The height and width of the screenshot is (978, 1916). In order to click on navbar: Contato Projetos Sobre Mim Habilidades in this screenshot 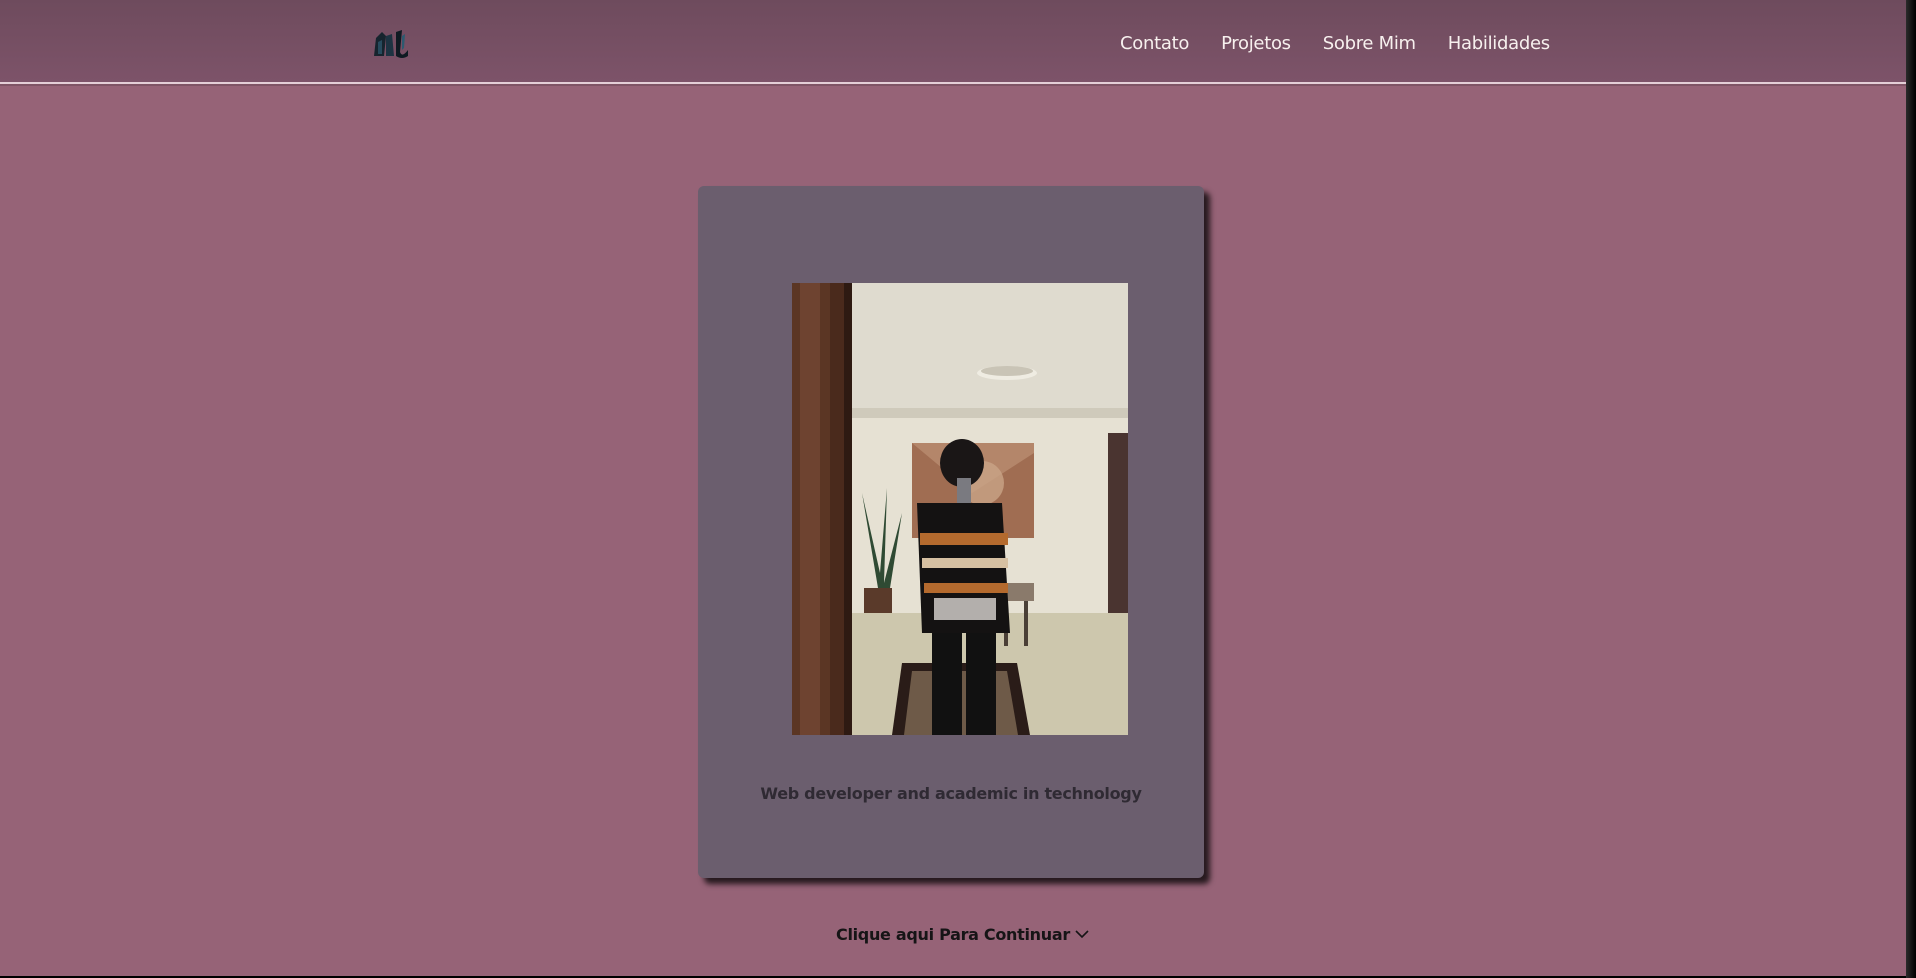, I will do `click(953, 42)`.